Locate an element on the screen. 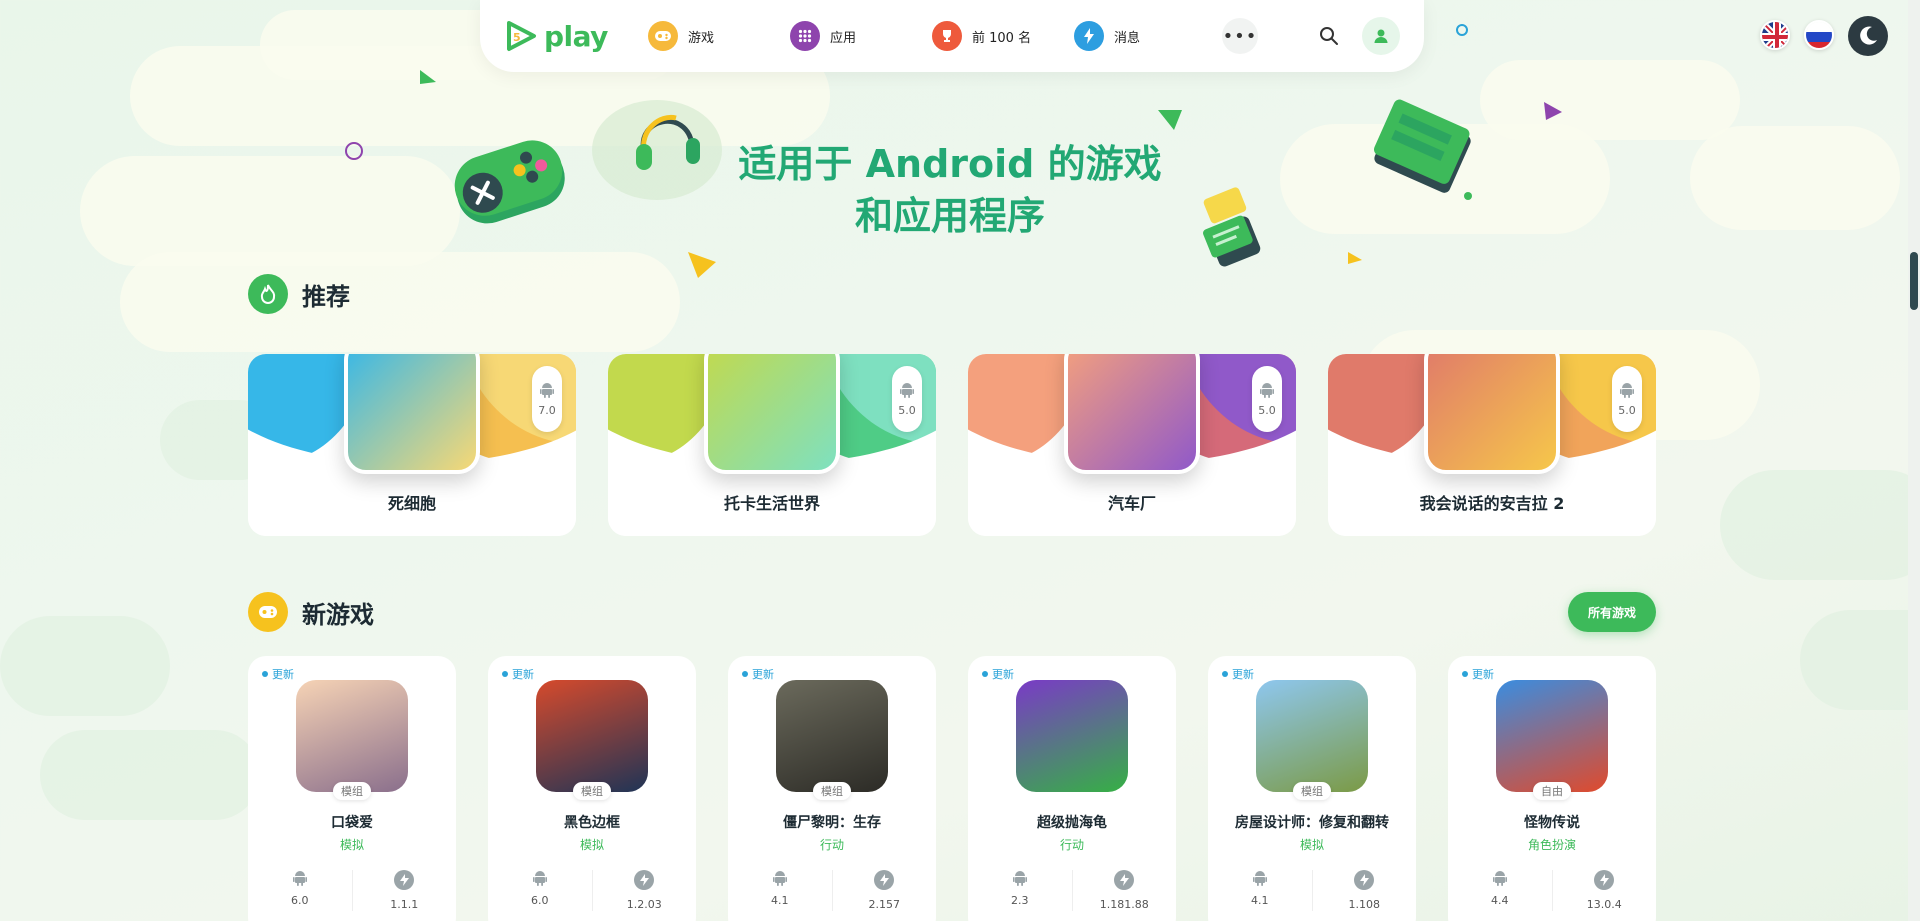  scrollbar-track is located at coordinates (1914, 460).